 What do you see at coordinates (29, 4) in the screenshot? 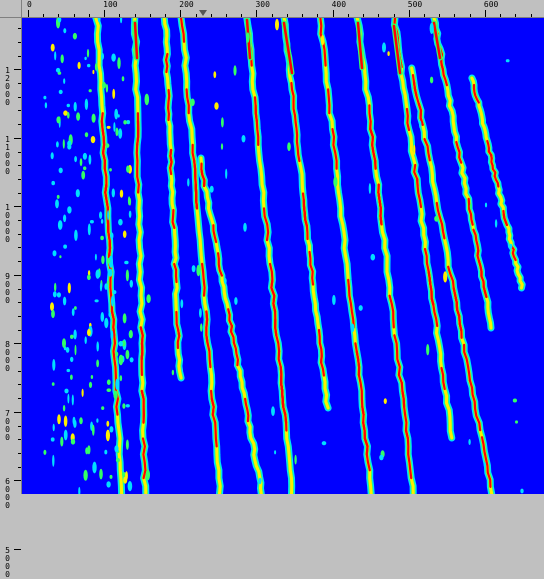
I see `top-ruler-label: 0` at bounding box center [29, 4].